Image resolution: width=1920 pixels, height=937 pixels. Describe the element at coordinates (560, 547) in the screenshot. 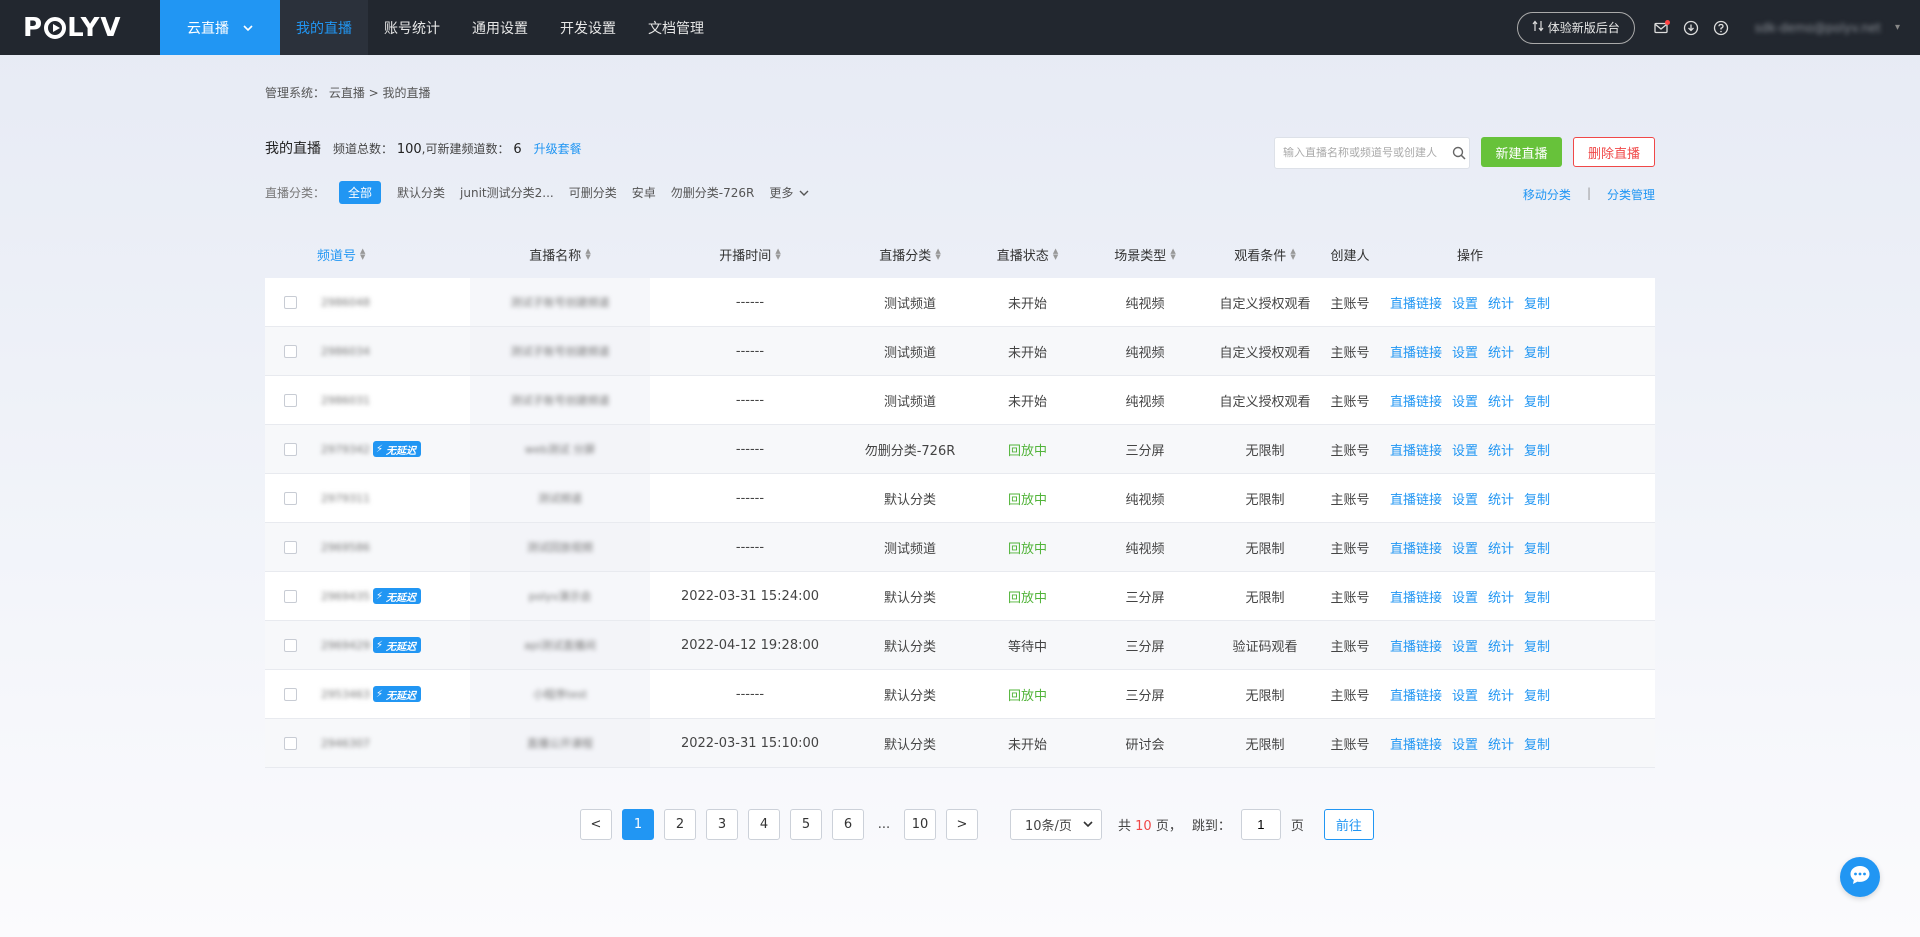

I see `live-name: 测试回放视频` at that location.